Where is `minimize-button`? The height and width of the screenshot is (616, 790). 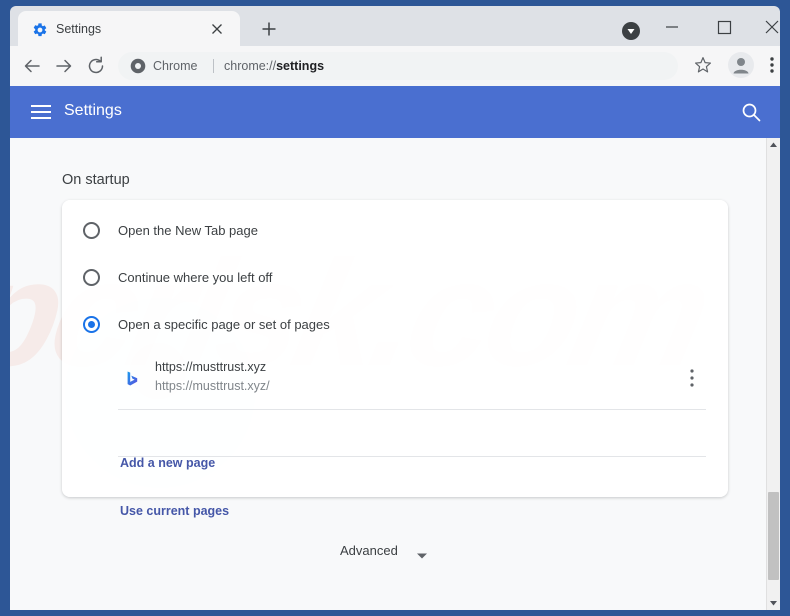
minimize-button is located at coordinates (672, 27).